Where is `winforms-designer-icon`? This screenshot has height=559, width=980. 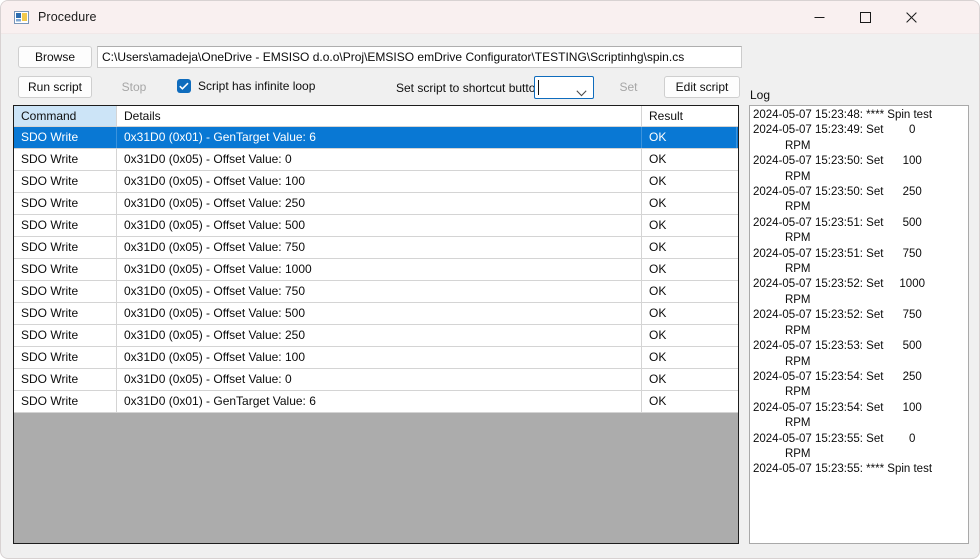
winforms-designer-icon is located at coordinates (22, 18).